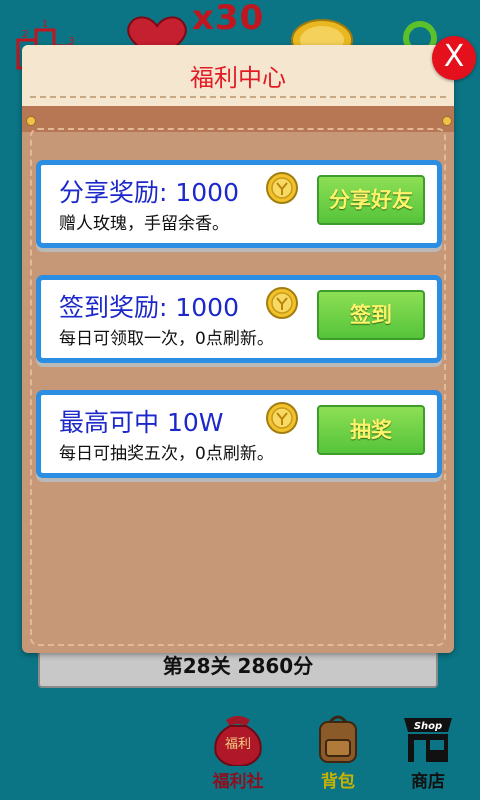  What do you see at coordinates (149, 192) in the screenshot?
I see `card-title: 分享奖励: 1000` at bounding box center [149, 192].